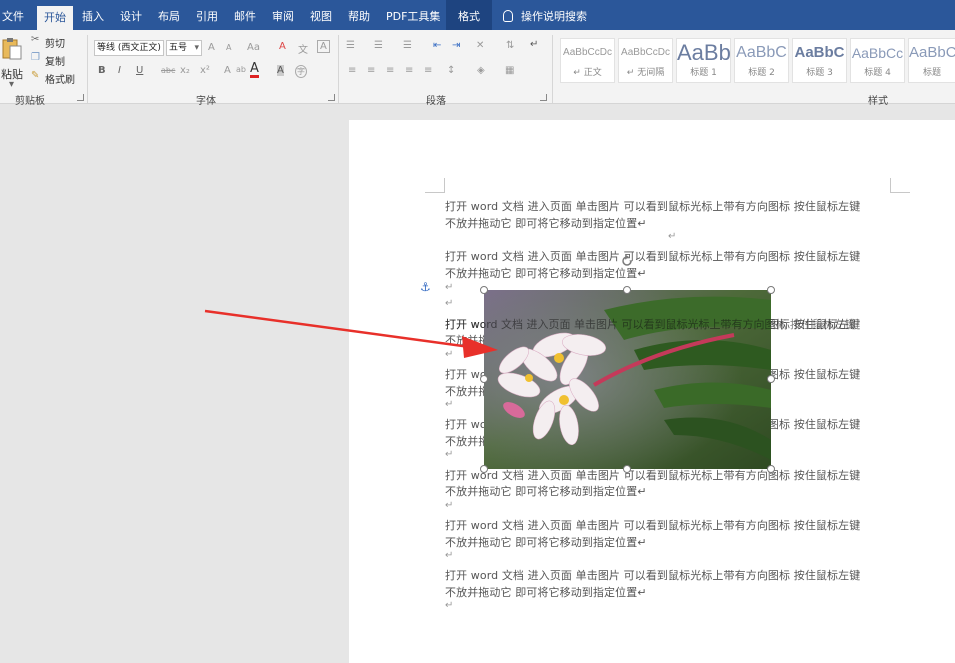 This screenshot has width=955, height=663. I want to click on annotation-arrow, so click(351, 333).